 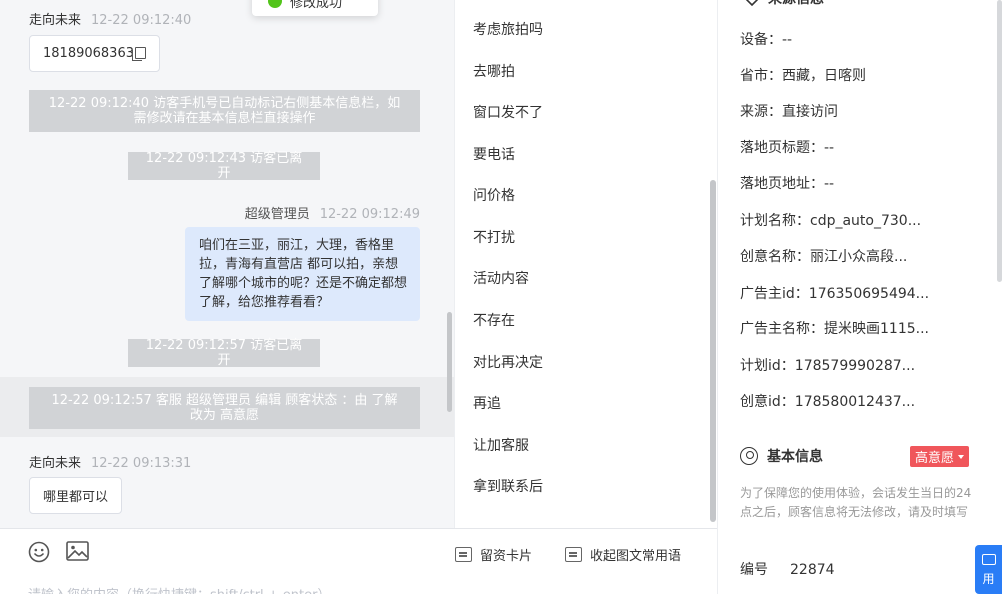 I want to click on card-icon, so click(x=463, y=554).